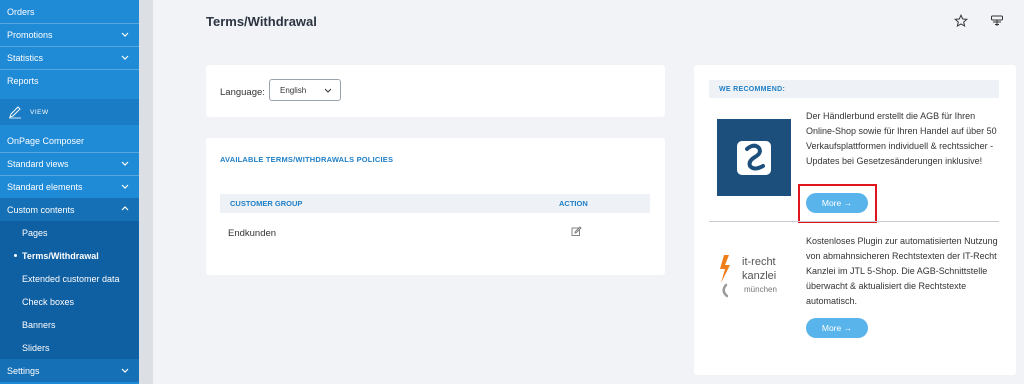  I want to click on sidebar-item-label: Settings, so click(23, 370).